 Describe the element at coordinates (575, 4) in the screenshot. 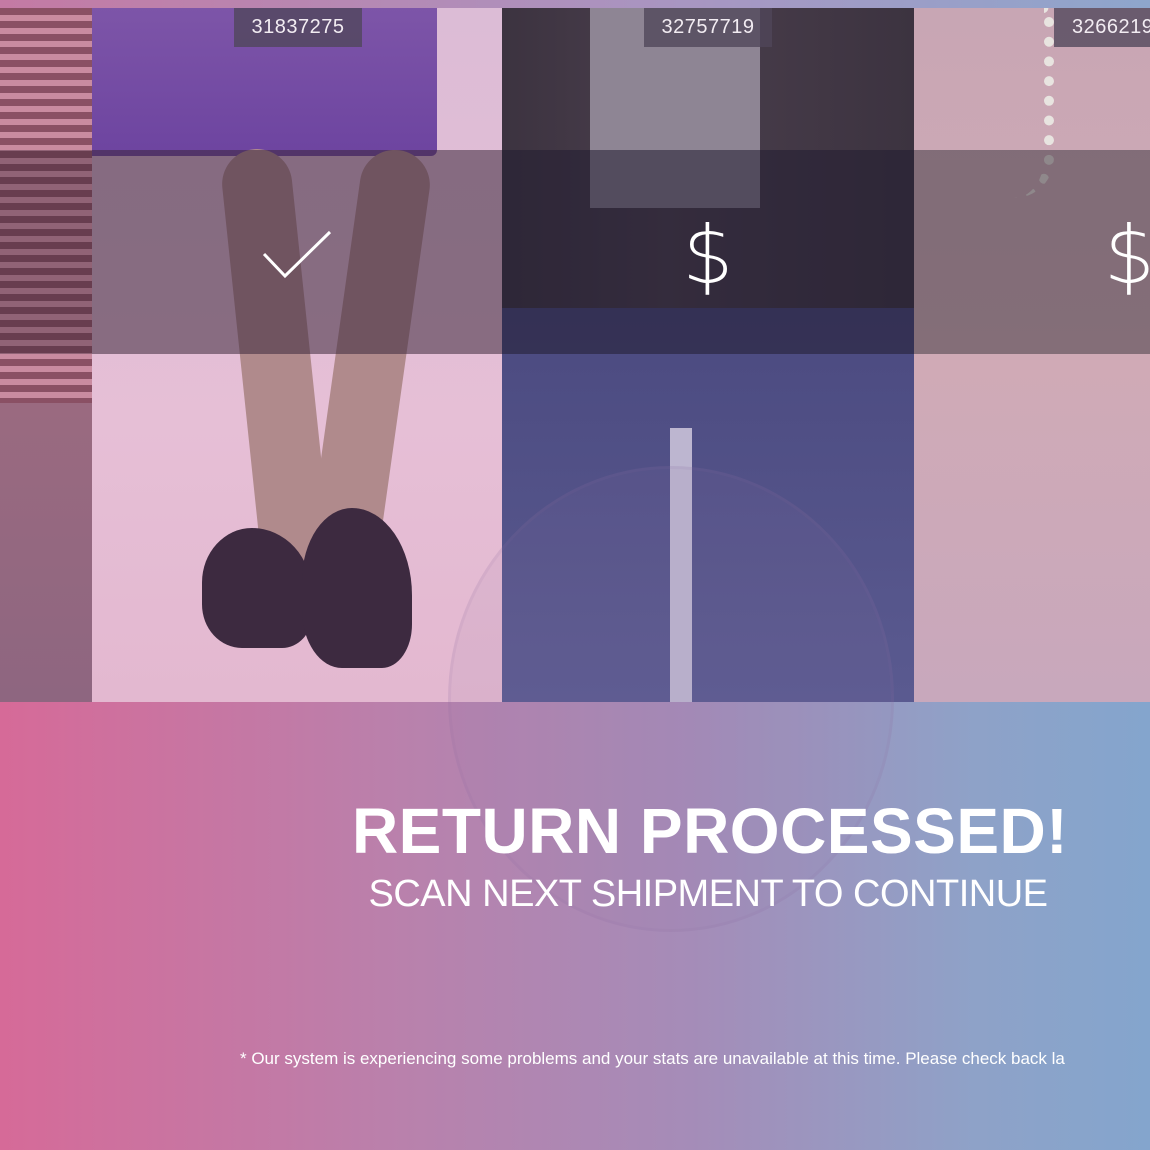

I see `top-color-strip` at that location.